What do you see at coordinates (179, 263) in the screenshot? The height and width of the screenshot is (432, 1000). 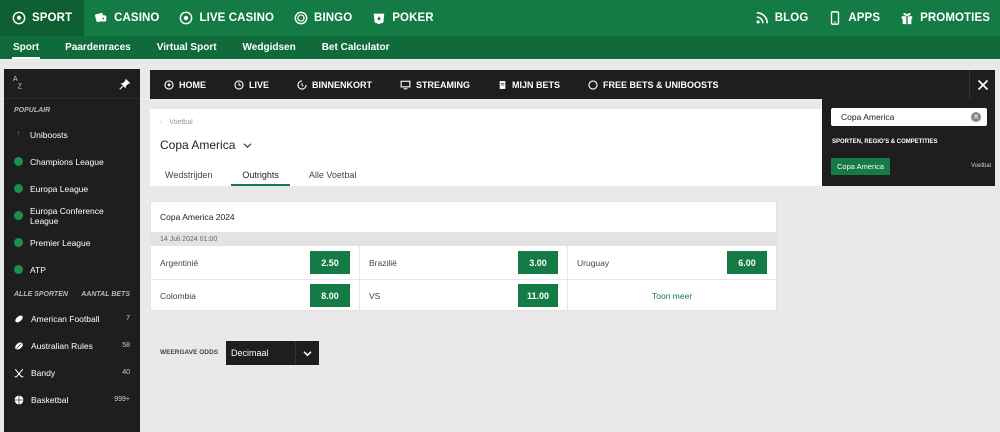 I see `selection-name: Argentinië` at bounding box center [179, 263].